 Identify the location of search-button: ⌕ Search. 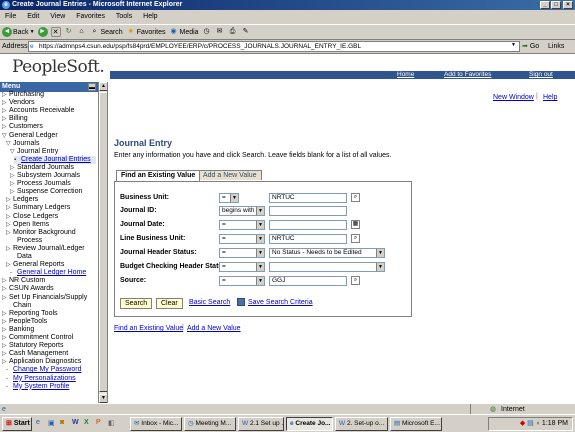
(106, 32).